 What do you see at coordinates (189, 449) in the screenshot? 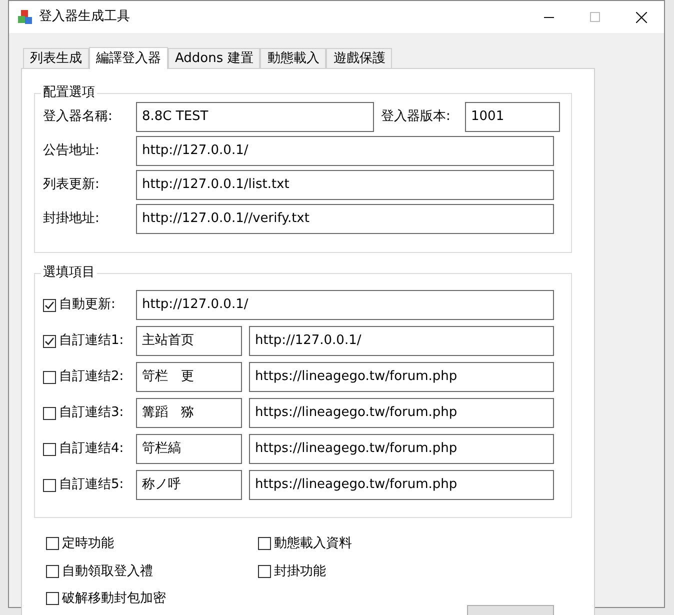
I see `text-field: 笴栏縞` at bounding box center [189, 449].